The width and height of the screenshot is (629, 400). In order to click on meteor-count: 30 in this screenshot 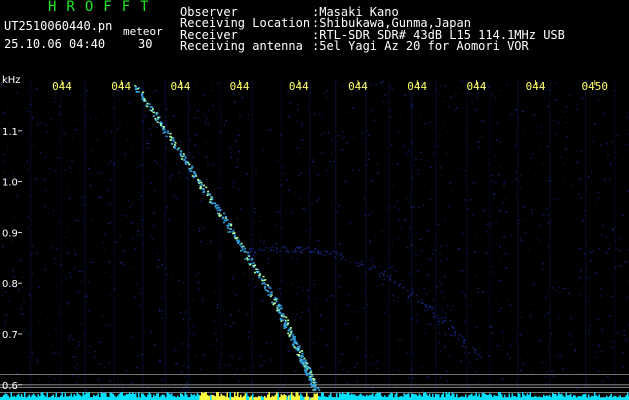, I will do `click(145, 44)`.